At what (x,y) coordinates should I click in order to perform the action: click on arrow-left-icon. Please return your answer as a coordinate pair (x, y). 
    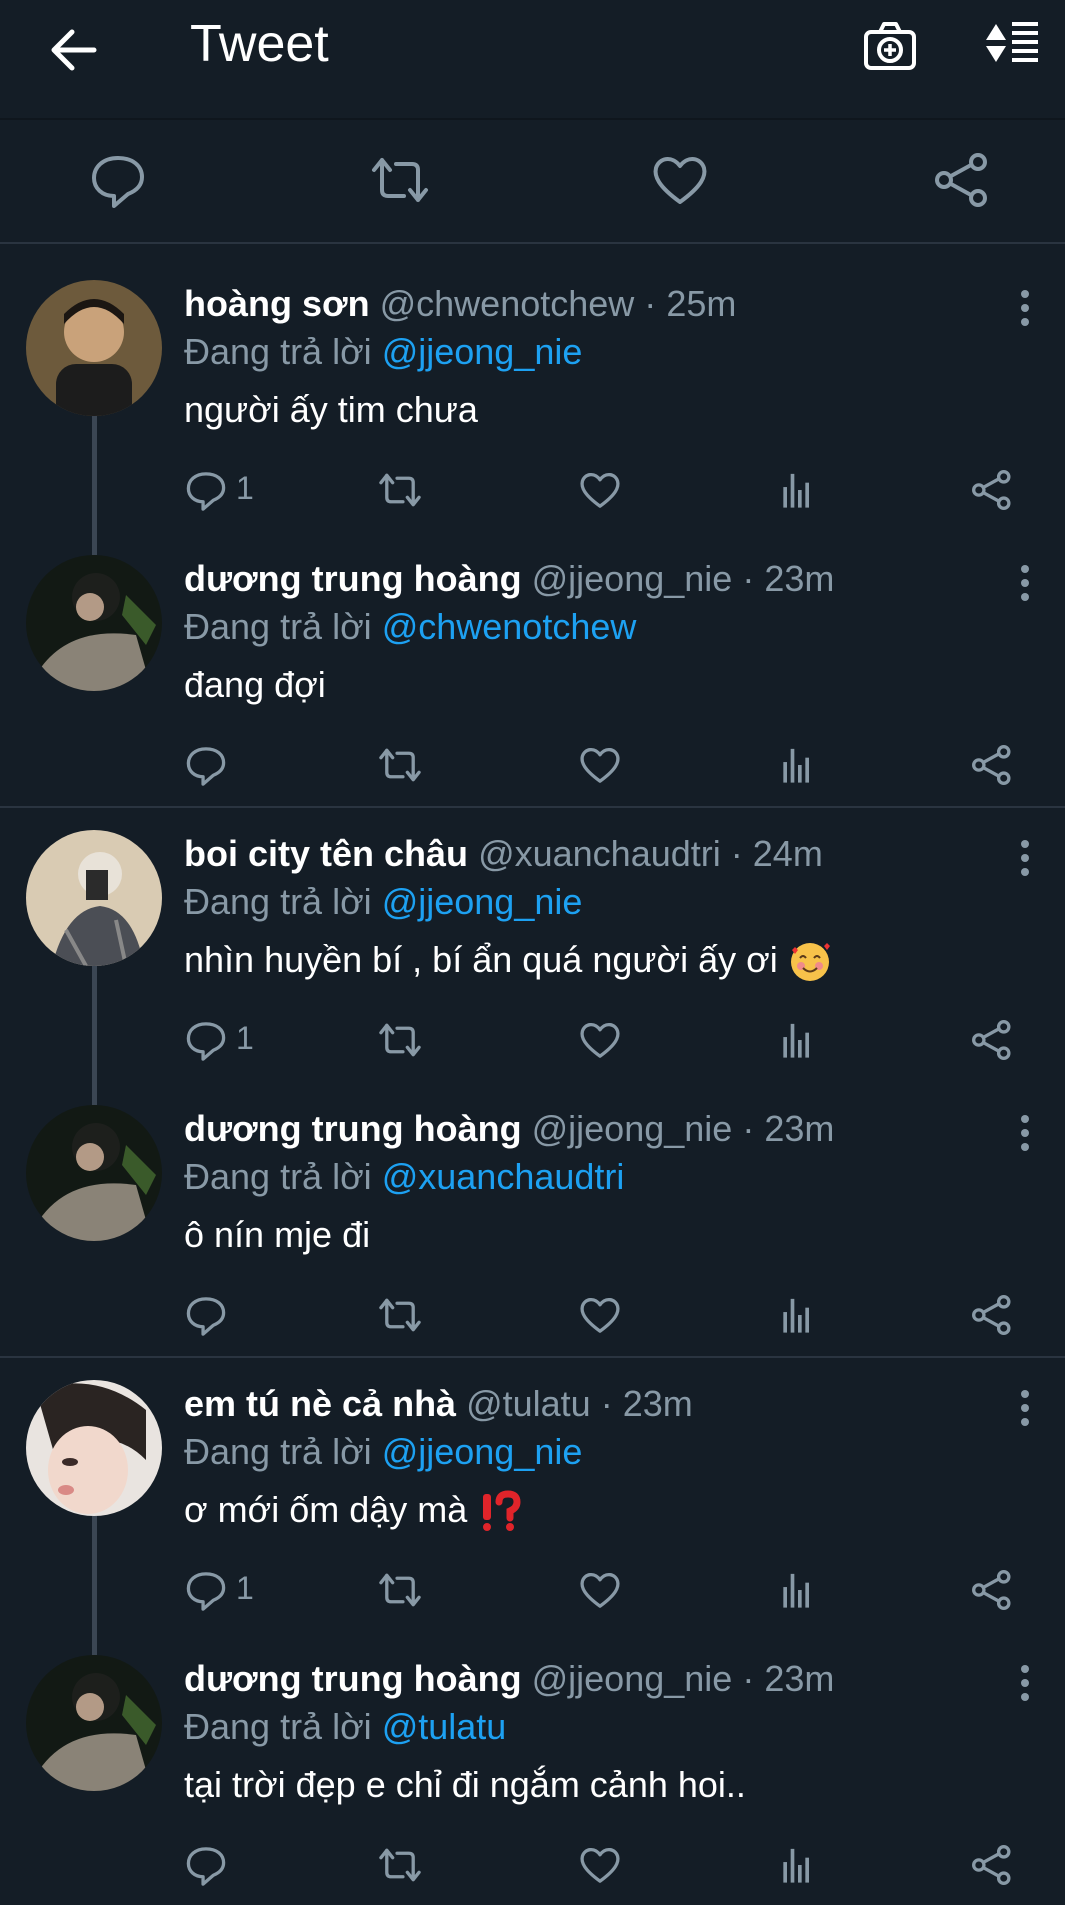
    Looking at the image, I should click on (74, 50).